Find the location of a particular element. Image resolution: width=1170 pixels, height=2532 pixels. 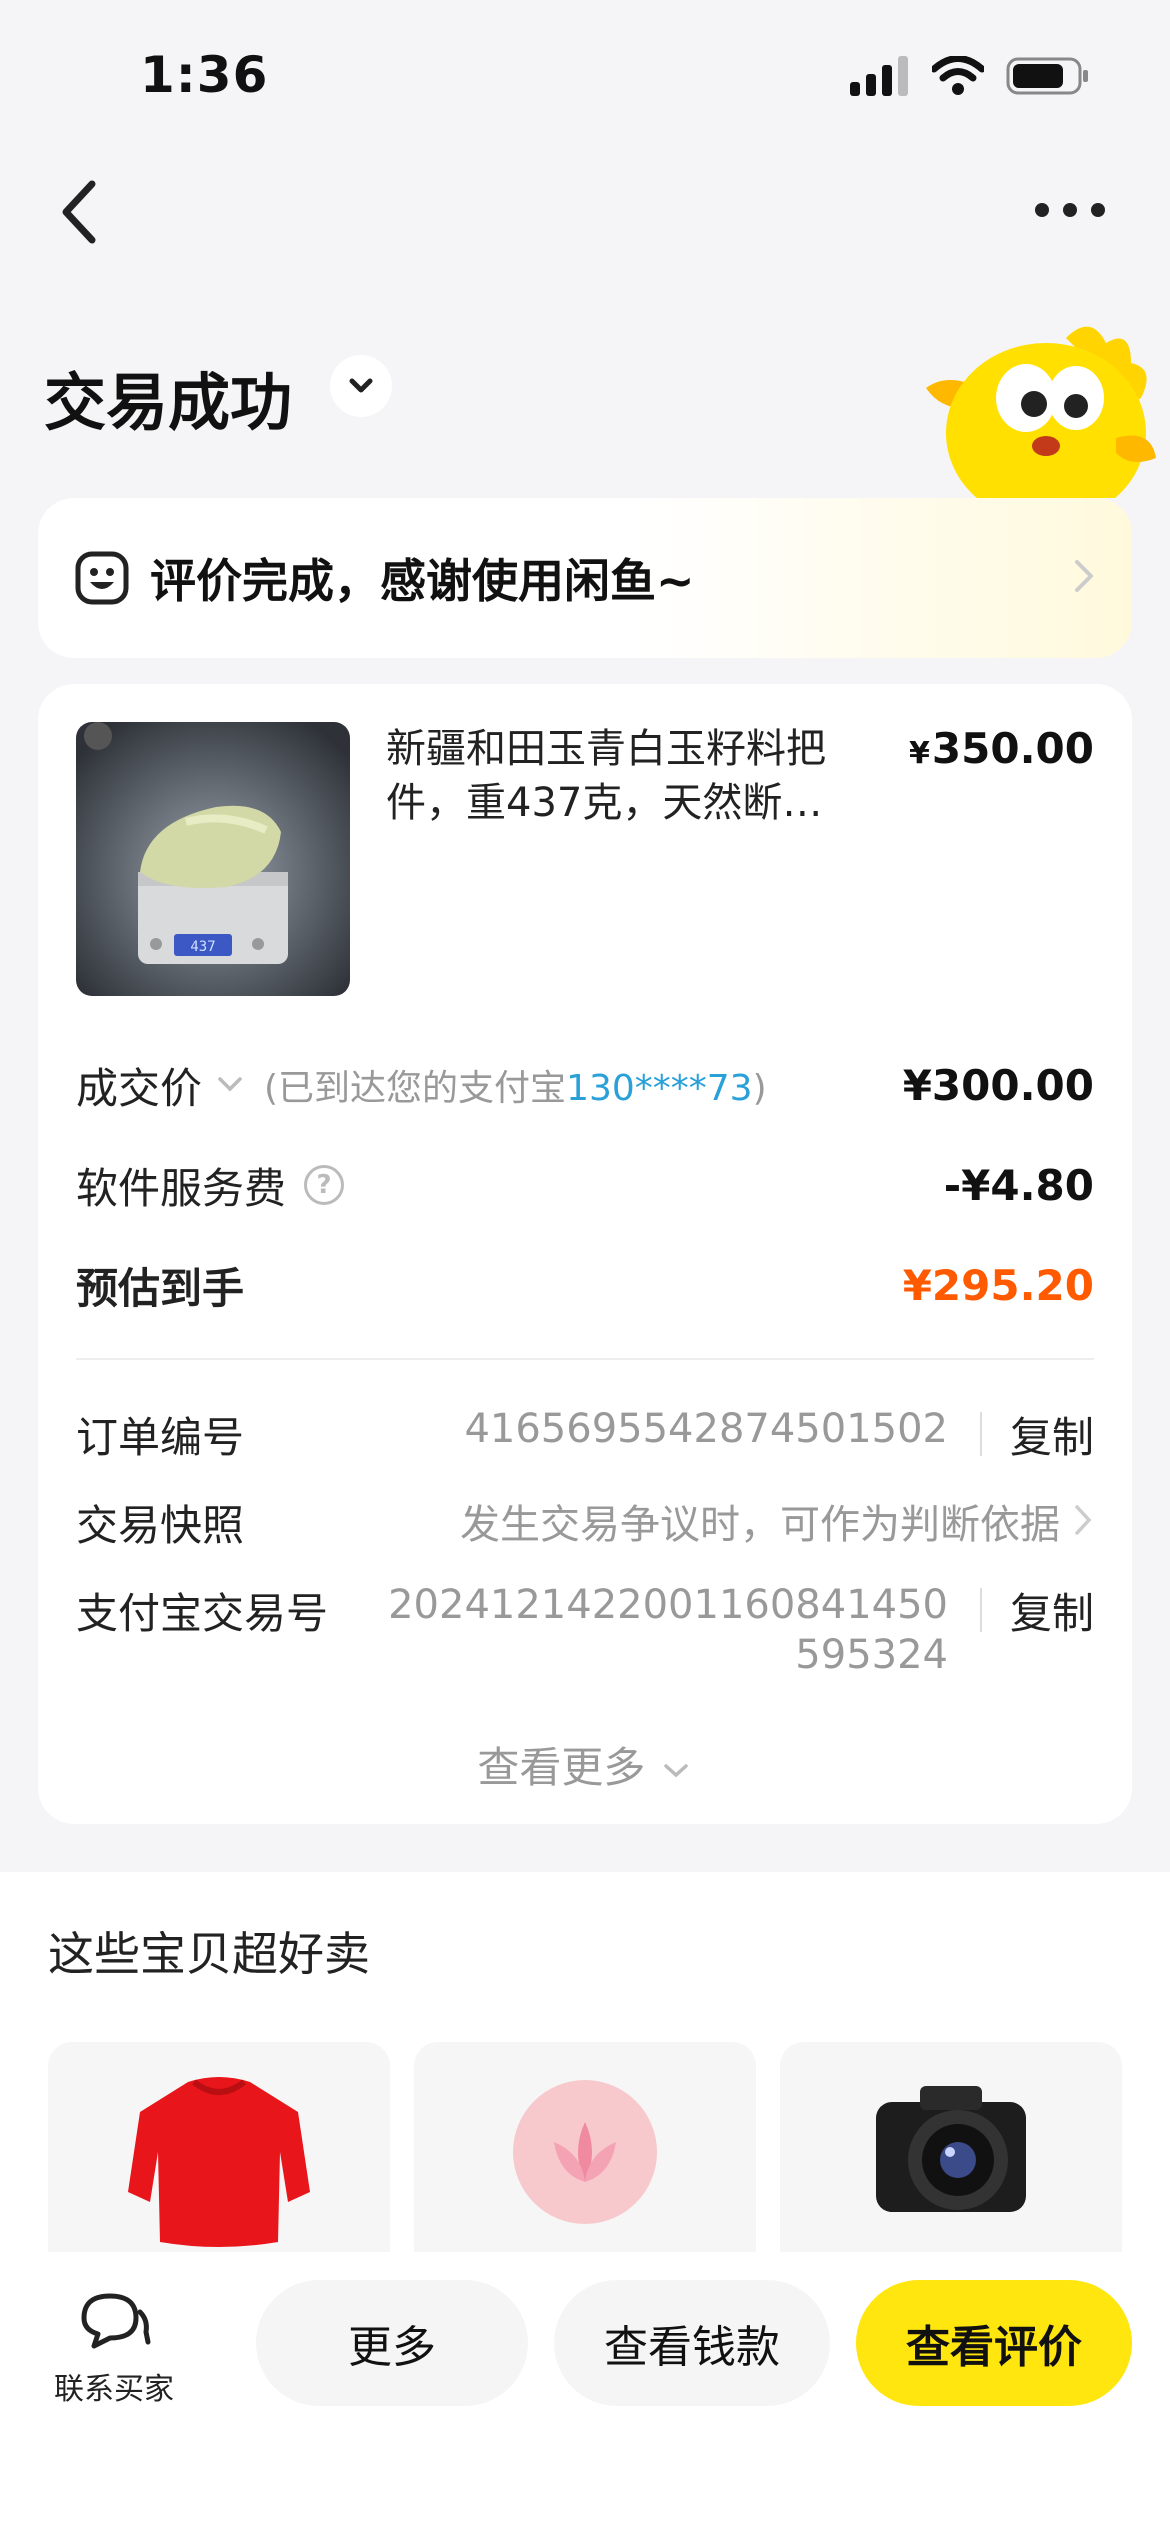

deal-price-value: ¥300.00 is located at coordinates (998, 1085).